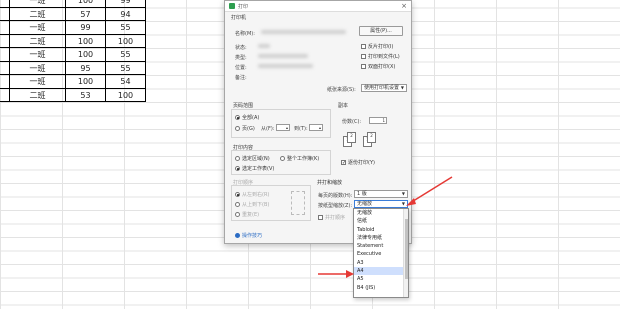 The height and width of the screenshot is (309, 620). Describe the element at coordinates (247, 117) in the screenshot. I see `all-pages-radio: 全部(A)` at that location.